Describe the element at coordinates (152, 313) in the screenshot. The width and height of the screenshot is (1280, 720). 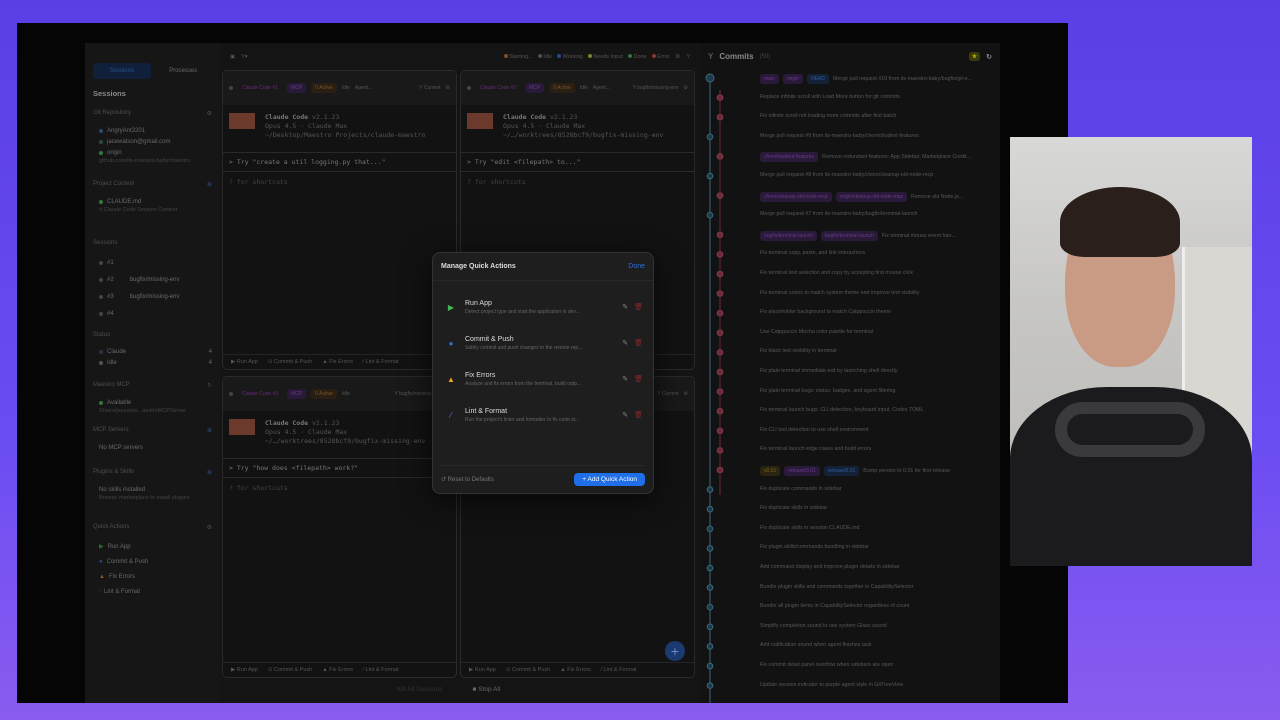
I see `session-item: #4` at that location.